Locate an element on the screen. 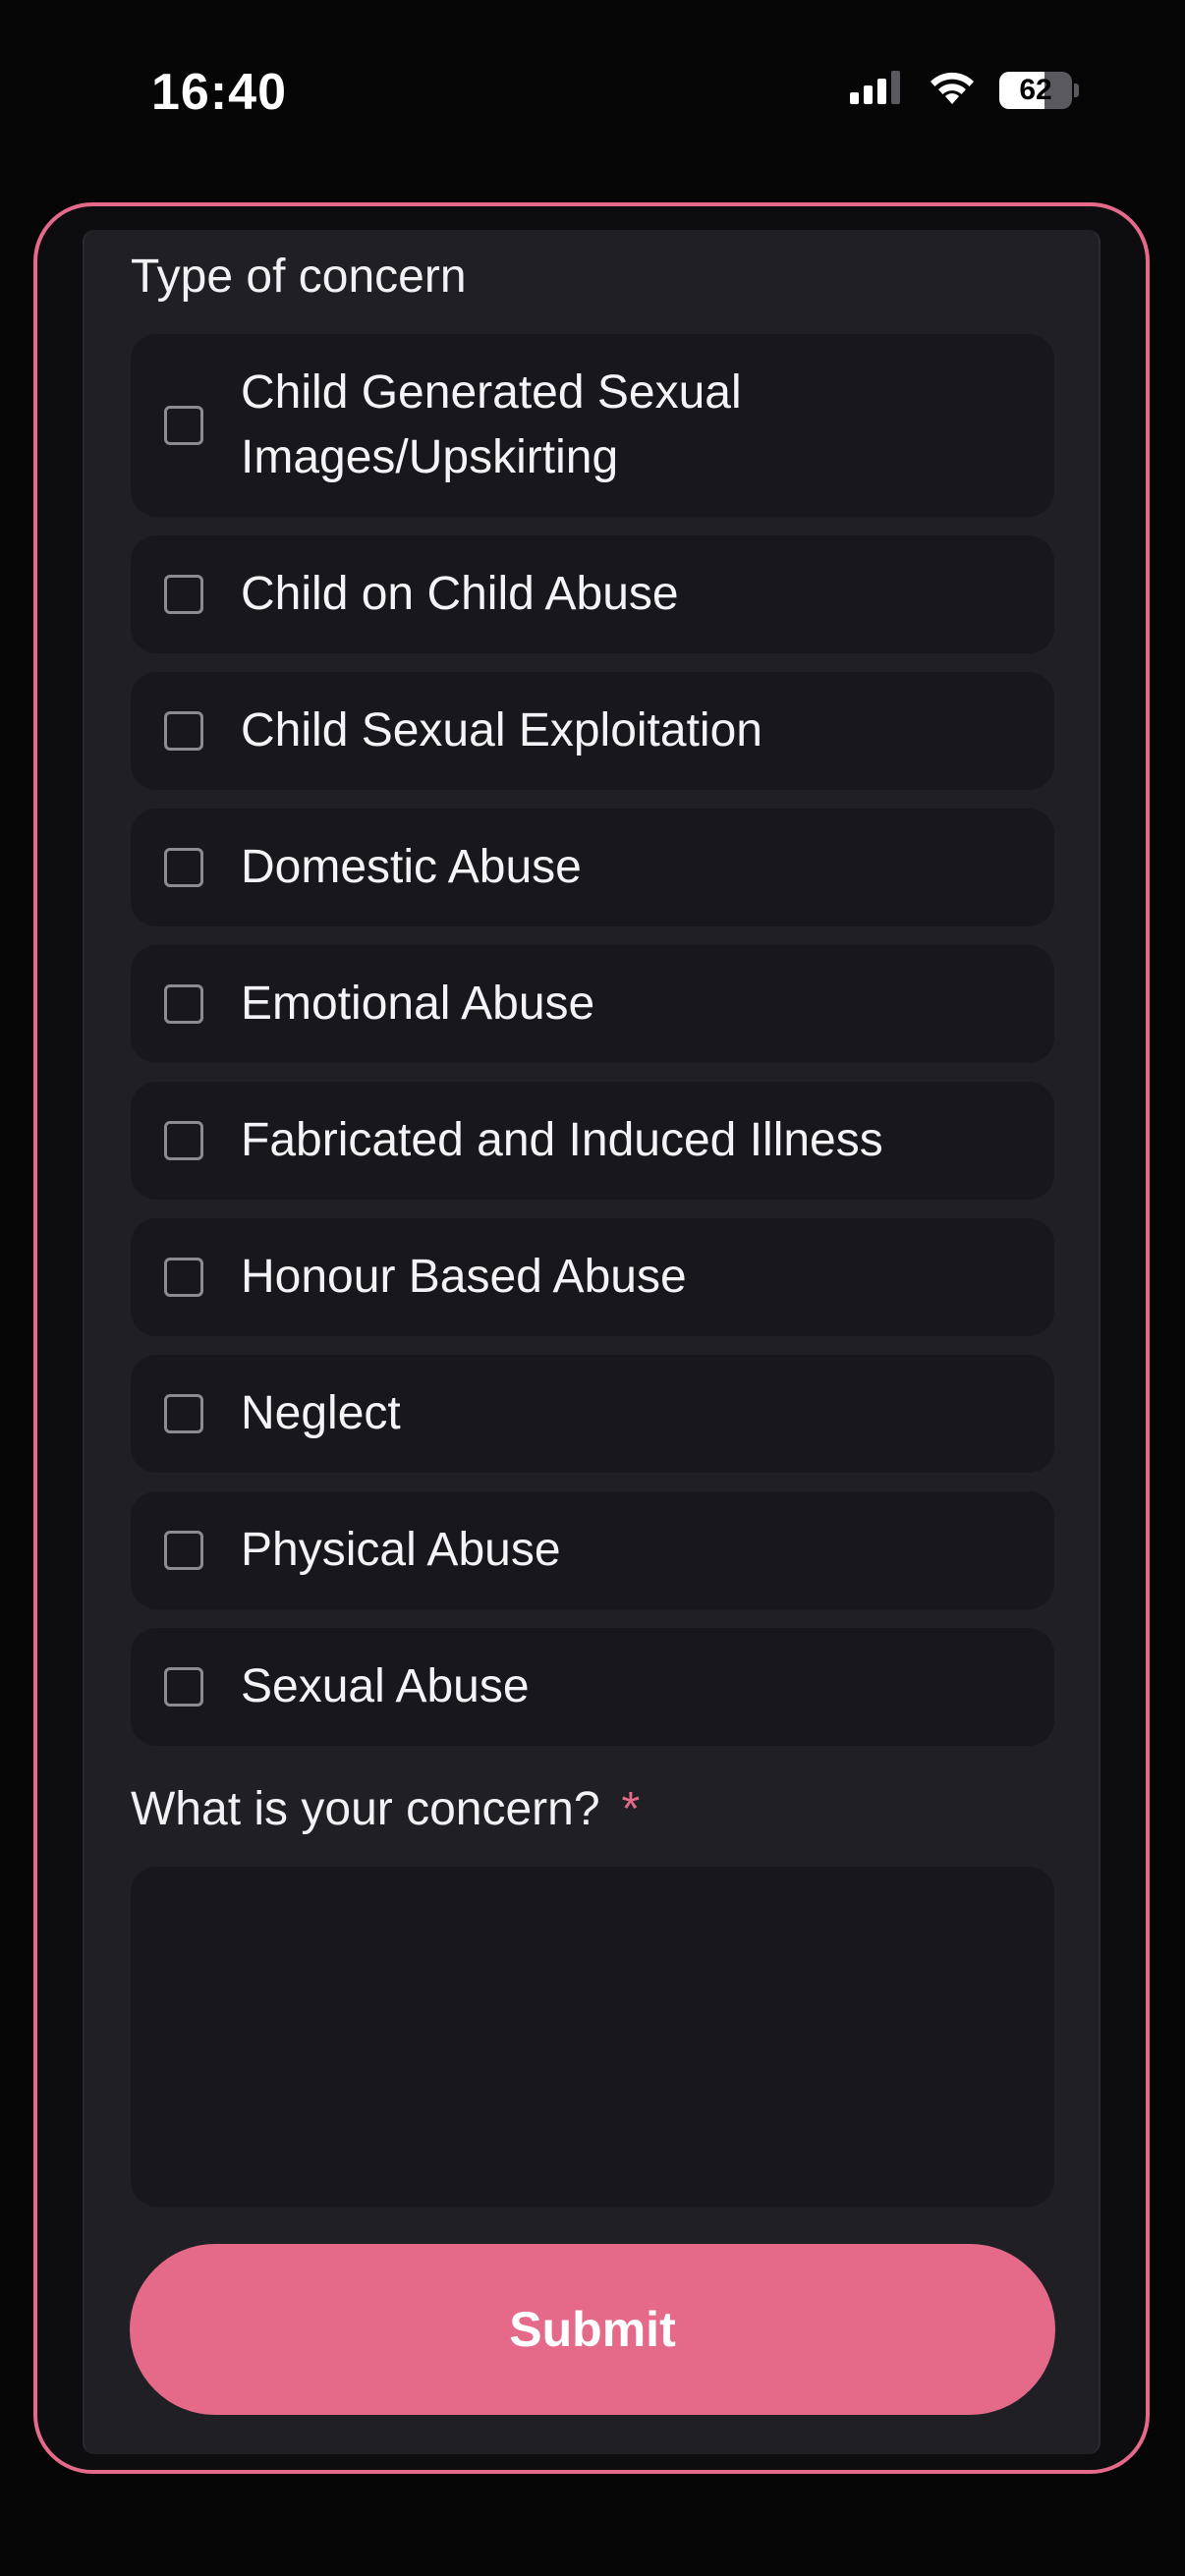 Image resolution: width=1185 pixels, height=2576 pixels. option-sexual-abuse: Sexual Abuse is located at coordinates (592, 1687).